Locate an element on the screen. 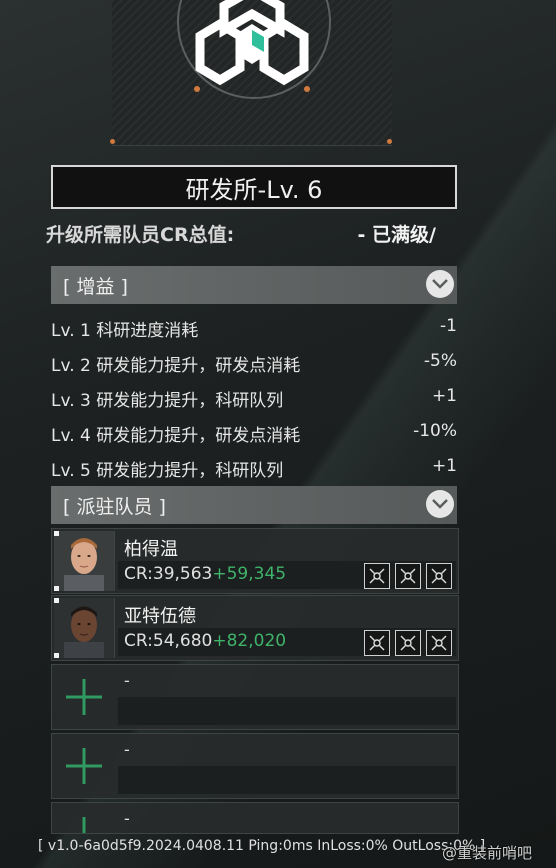 This screenshot has width=556, height=868. members-section-header: [ 派驻队员 ] is located at coordinates (254, 505).